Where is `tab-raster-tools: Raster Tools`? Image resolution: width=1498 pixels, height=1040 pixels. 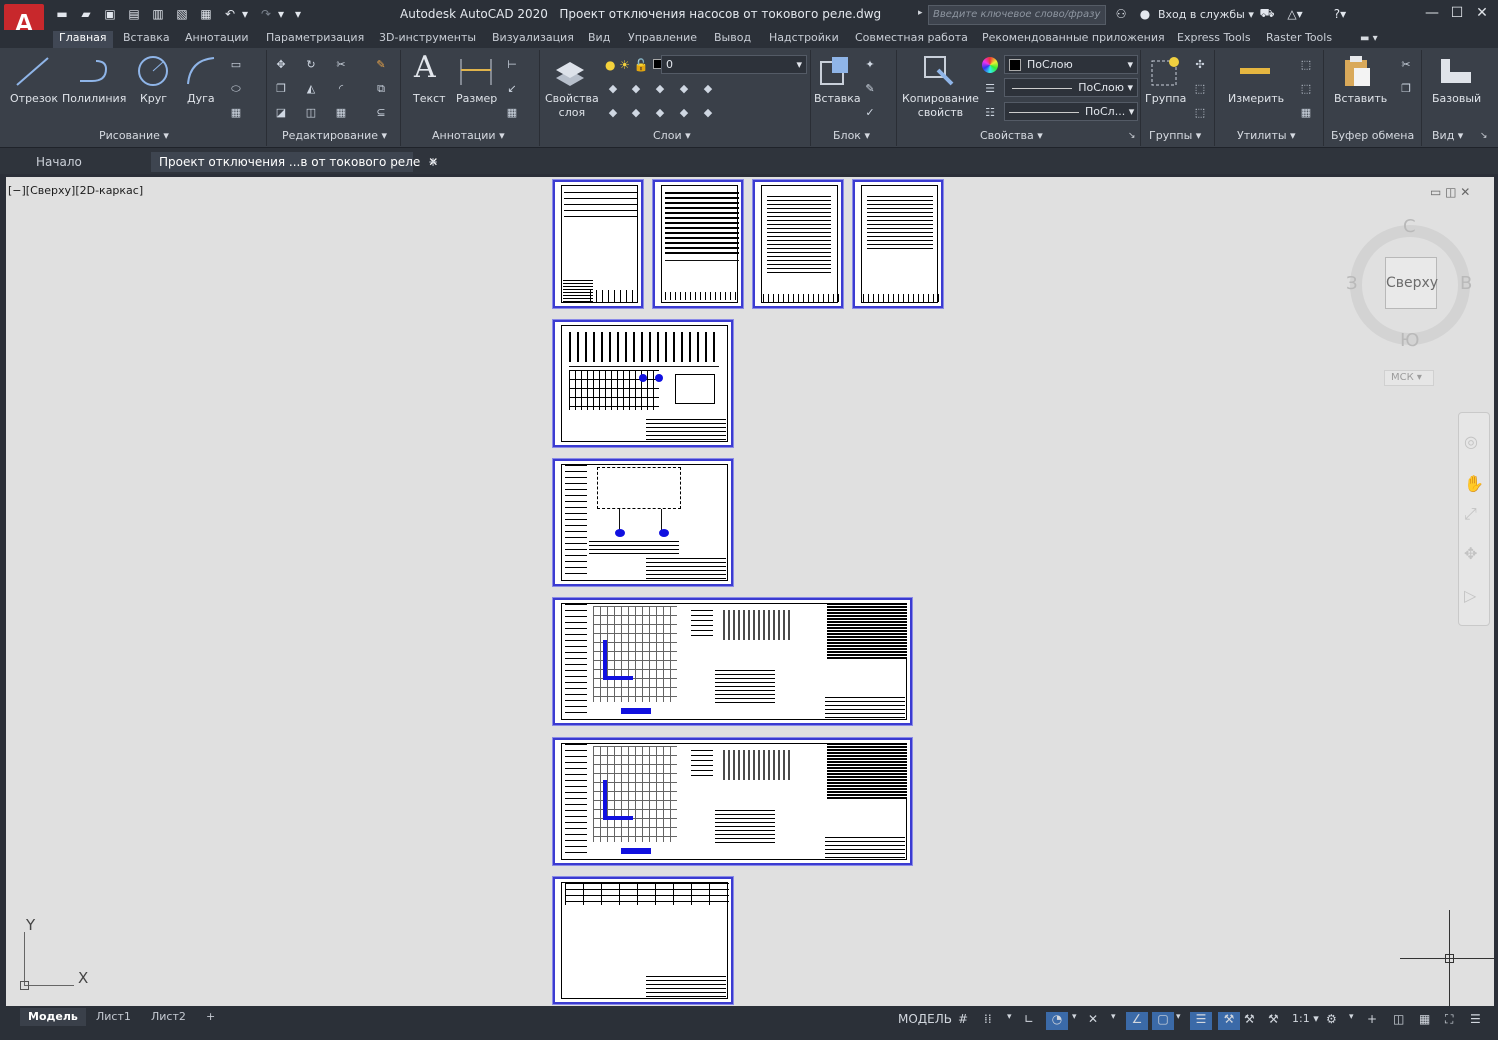 tab-raster-tools: Raster Tools is located at coordinates (1299, 39).